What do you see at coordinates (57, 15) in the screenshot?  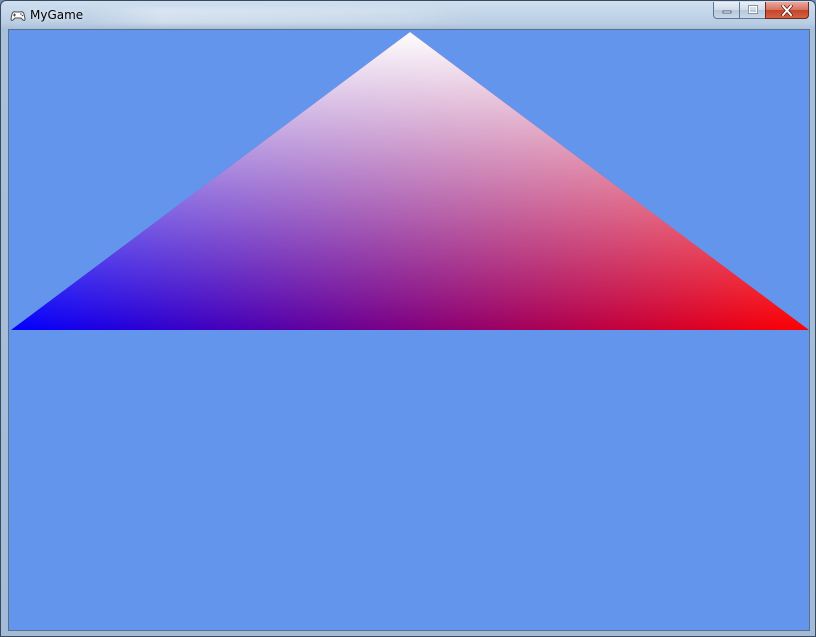 I see `window-title: MyGame` at bounding box center [57, 15].